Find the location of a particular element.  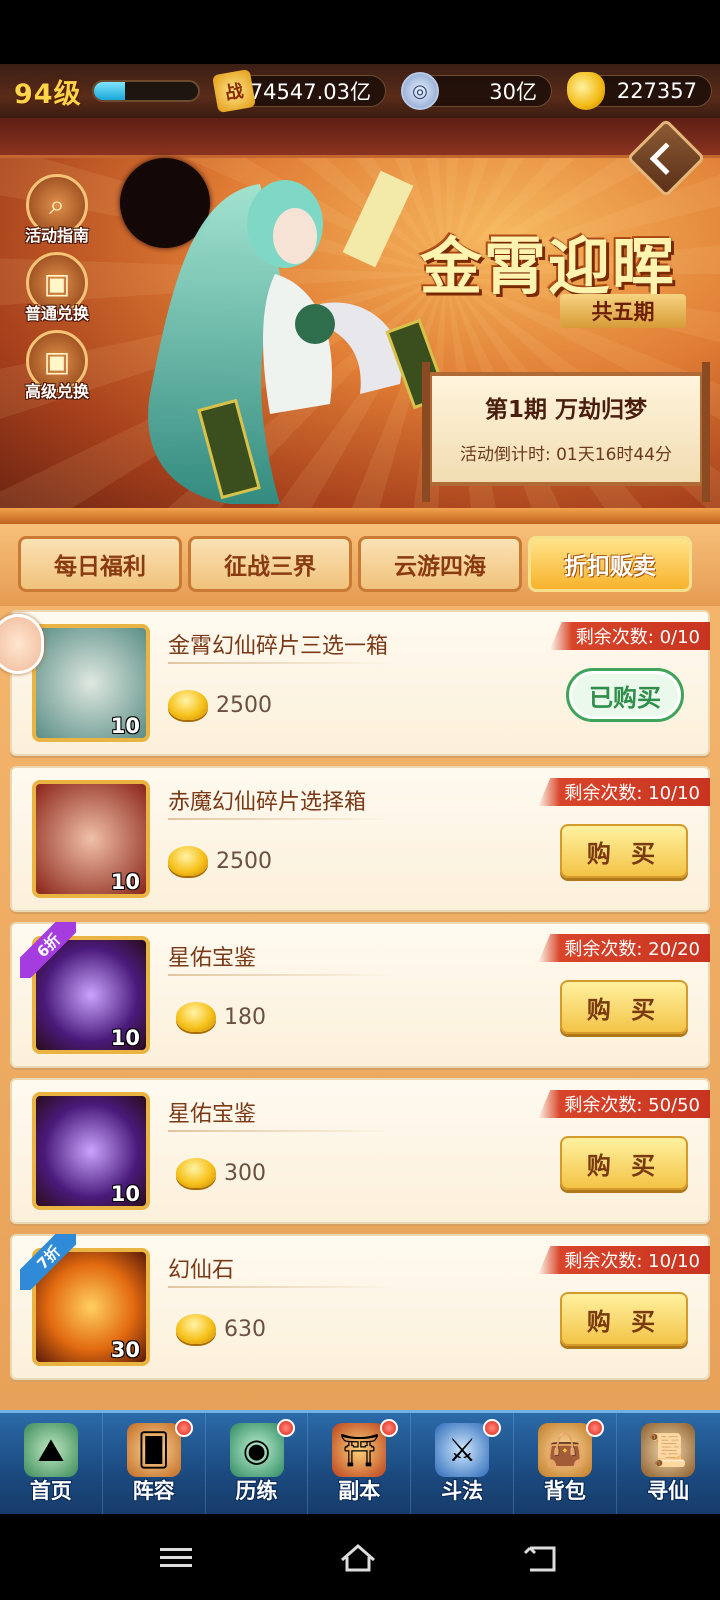

period-board: 第1期 万劫归梦 活动倒计时: 01天16时44分 is located at coordinates (566, 432).